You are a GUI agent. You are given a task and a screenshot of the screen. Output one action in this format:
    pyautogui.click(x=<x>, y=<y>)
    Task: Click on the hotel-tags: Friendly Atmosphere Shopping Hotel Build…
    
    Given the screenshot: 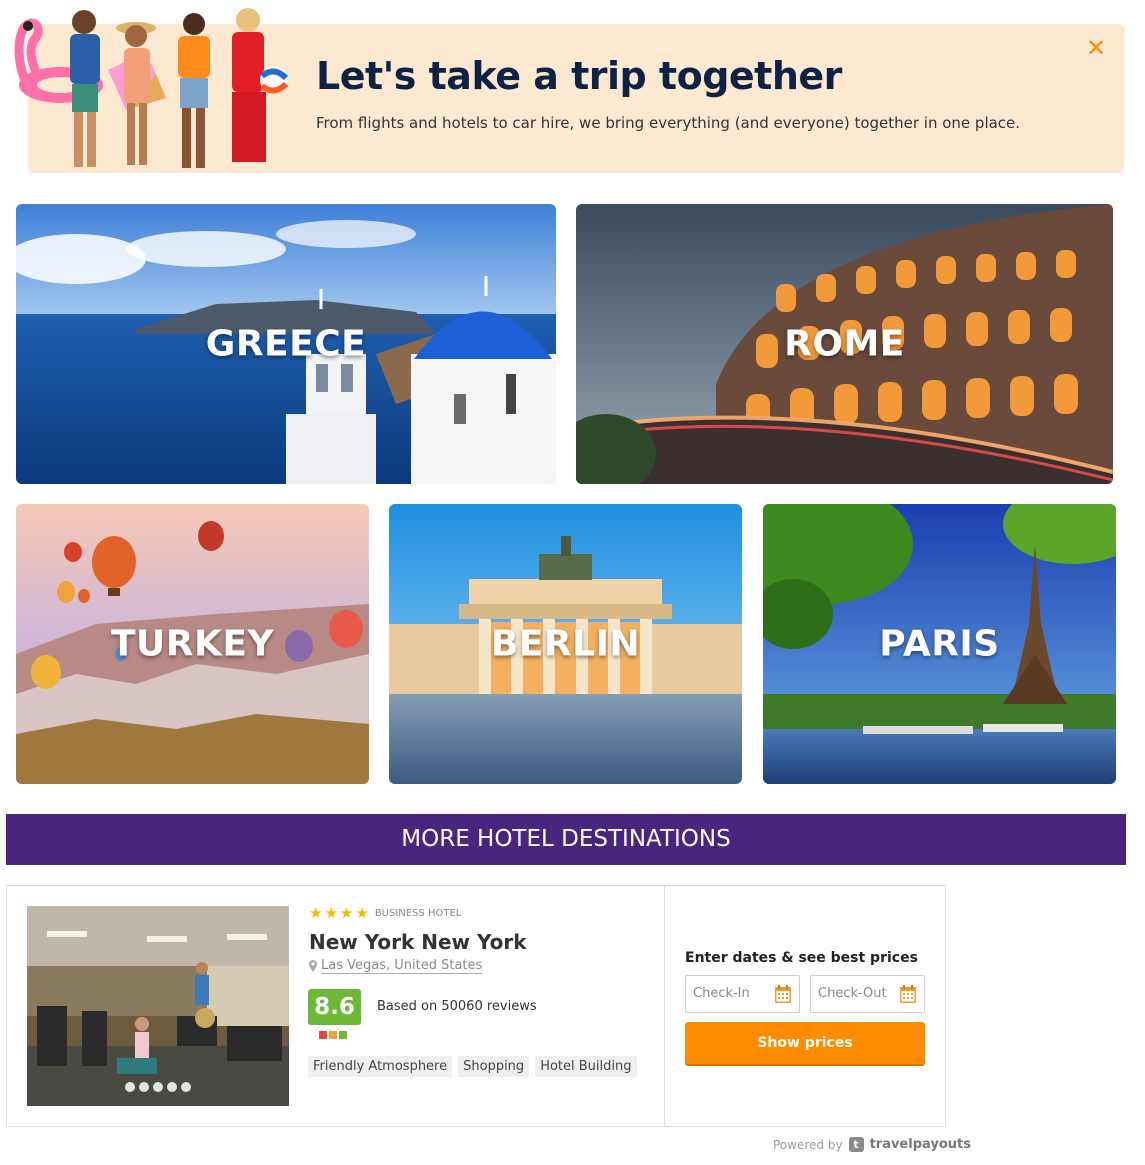 What is the action you would take?
    pyautogui.click(x=472, y=1066)
    